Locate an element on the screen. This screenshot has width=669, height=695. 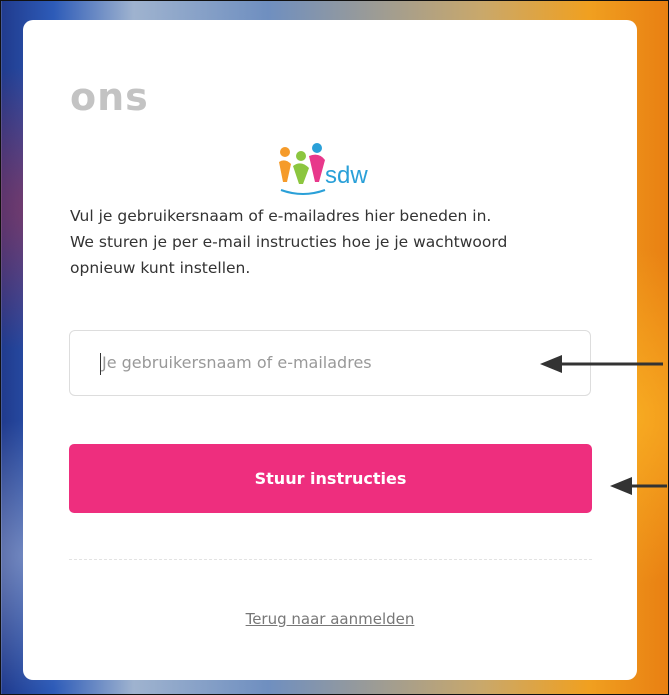
sdw-logo-text: sdw is located at coordinates (346, 175).